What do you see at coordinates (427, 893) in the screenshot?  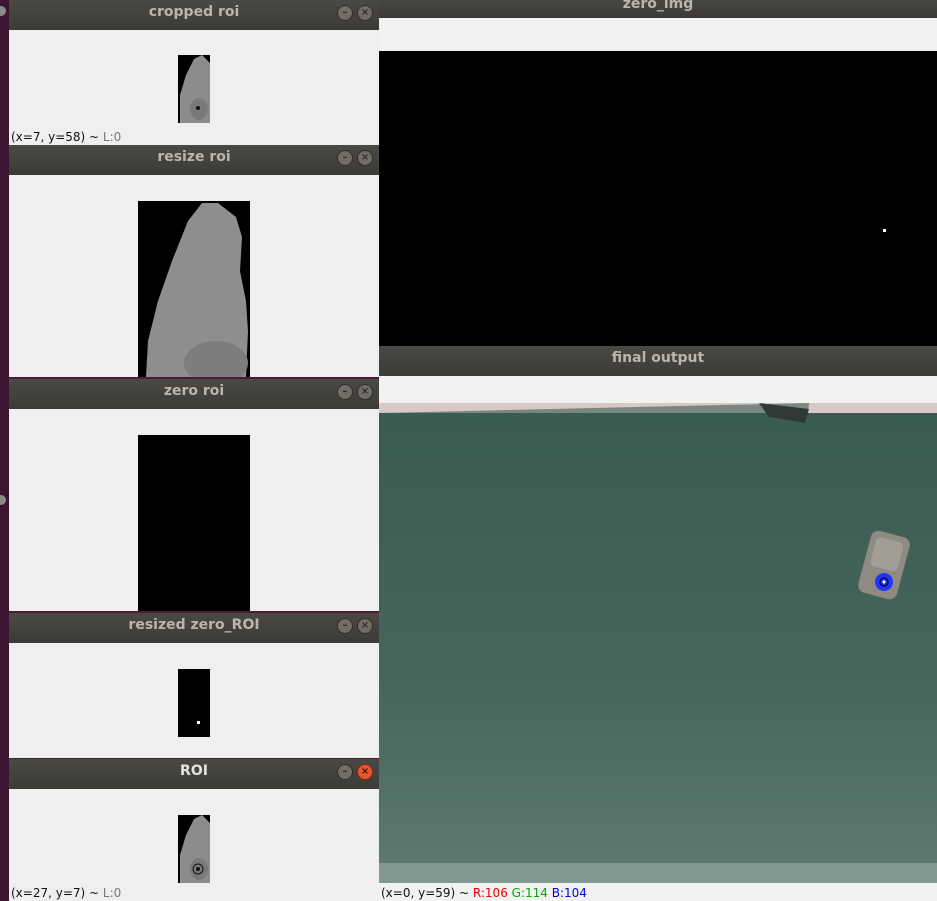 I see `status-coords: (x=0, y=59) ~` at bounding box center [427, 893].